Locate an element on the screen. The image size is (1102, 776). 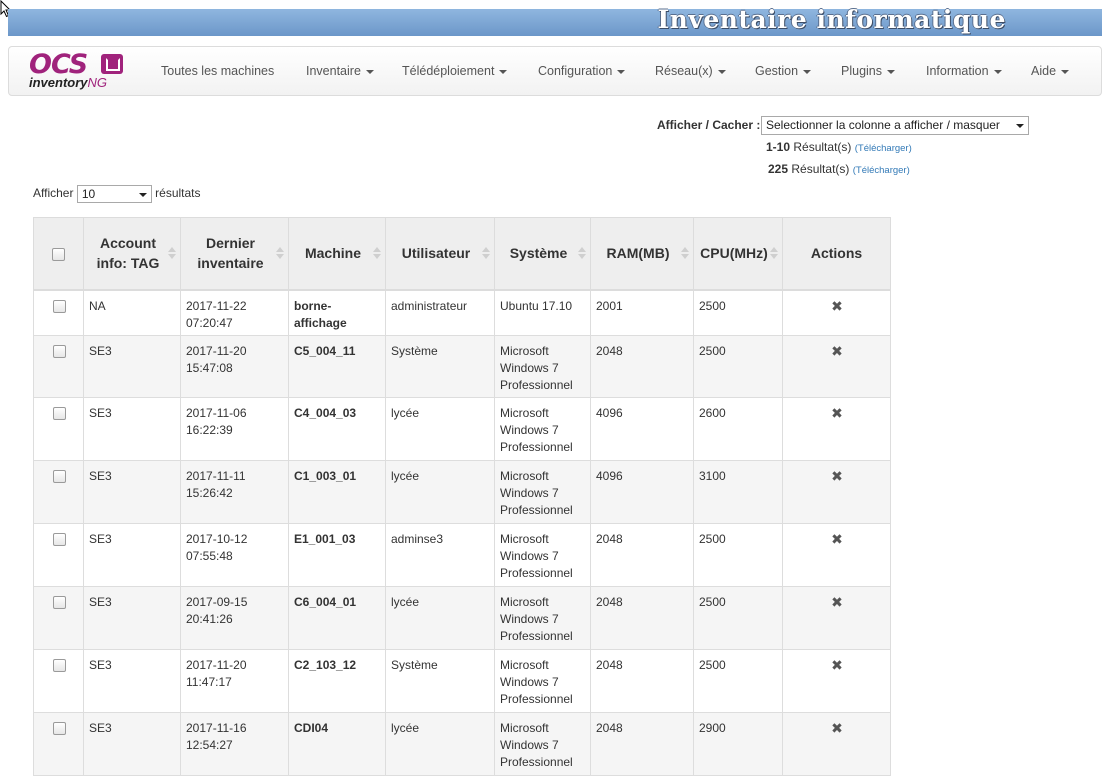
page-length-control: Afficher 10 résultats is located at coordinates (117, 194).